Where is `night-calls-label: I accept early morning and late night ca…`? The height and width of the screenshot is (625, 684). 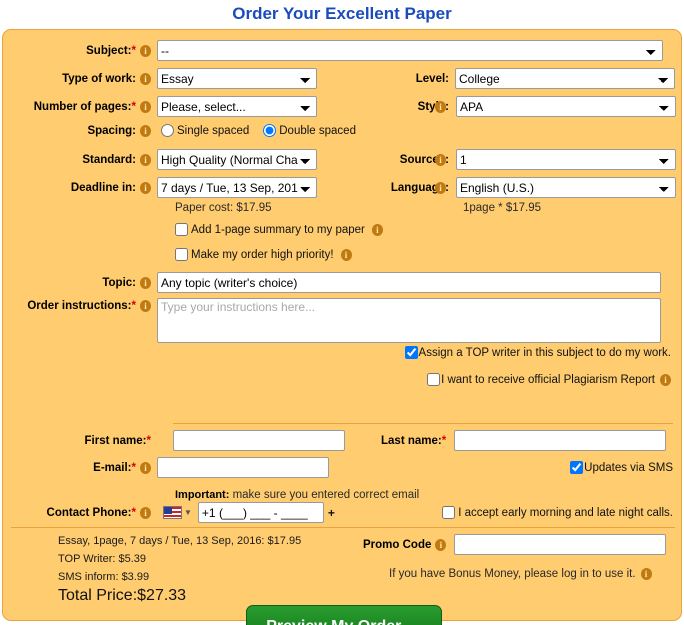
night-calls-label: I accept early morning and late night ca… is located at coordinates (565, 512).